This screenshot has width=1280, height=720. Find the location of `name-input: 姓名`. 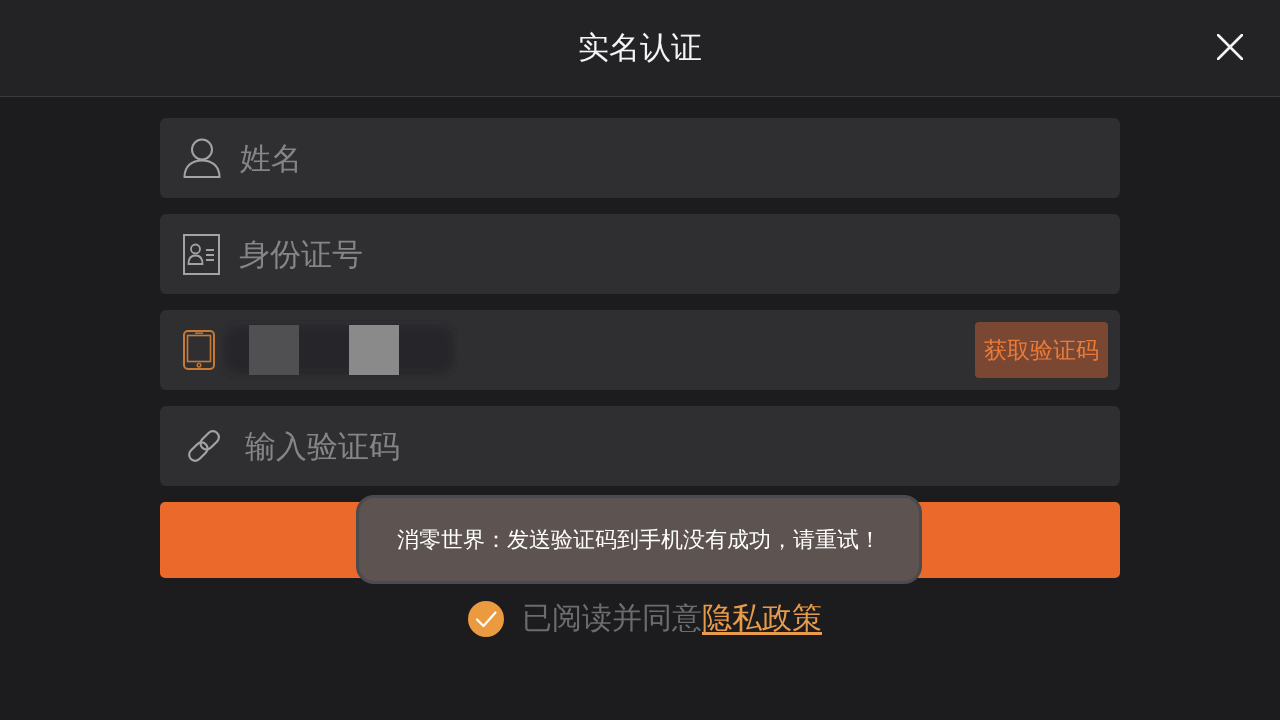

name-input: 姓名 is located at coordinates (674, 158).